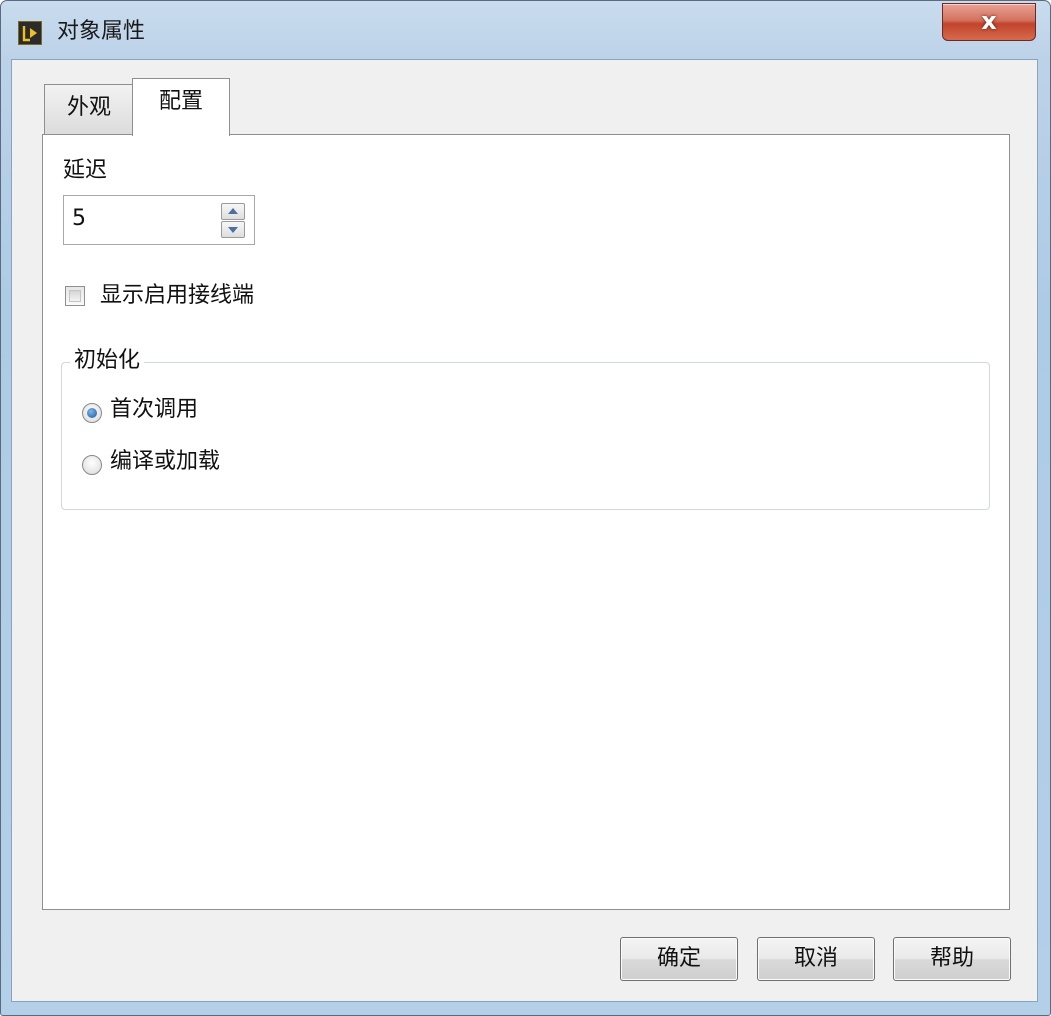  Describe the element at coordinates (154, 410) in the screenshot. I see `first-call-label: 首次调用` at that location.